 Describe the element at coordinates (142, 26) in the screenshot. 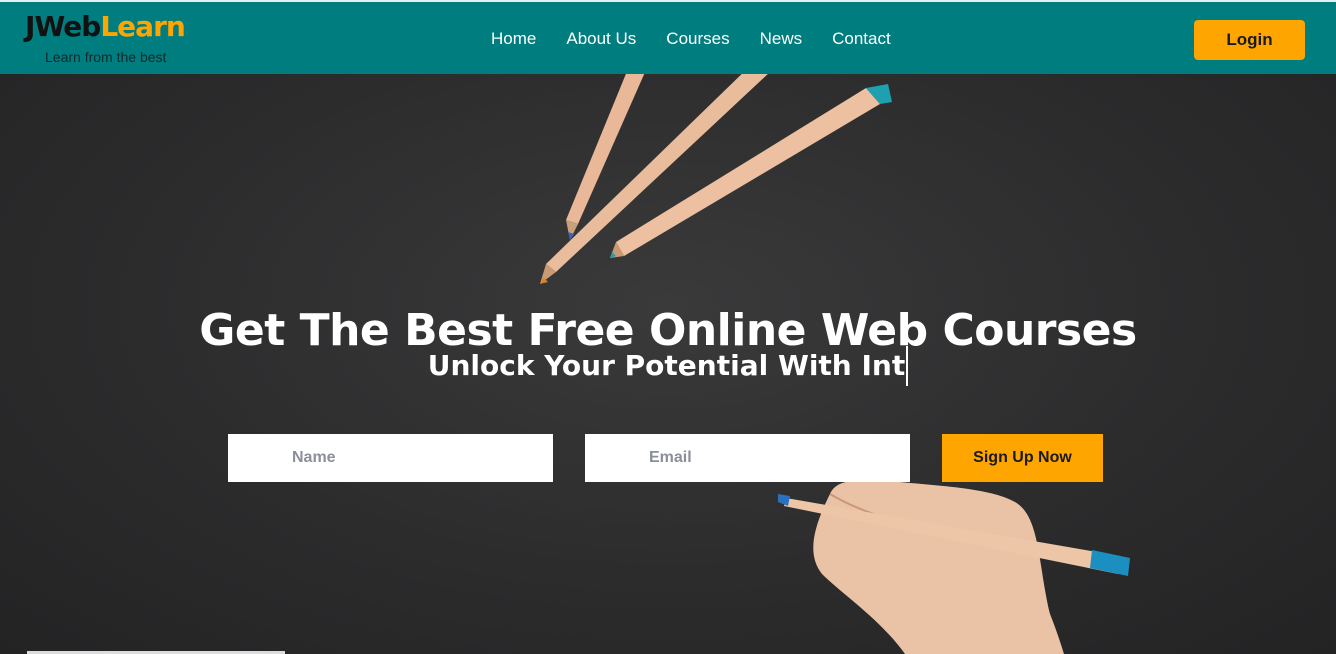

I see `logo-text-accent: Learn` at that location.